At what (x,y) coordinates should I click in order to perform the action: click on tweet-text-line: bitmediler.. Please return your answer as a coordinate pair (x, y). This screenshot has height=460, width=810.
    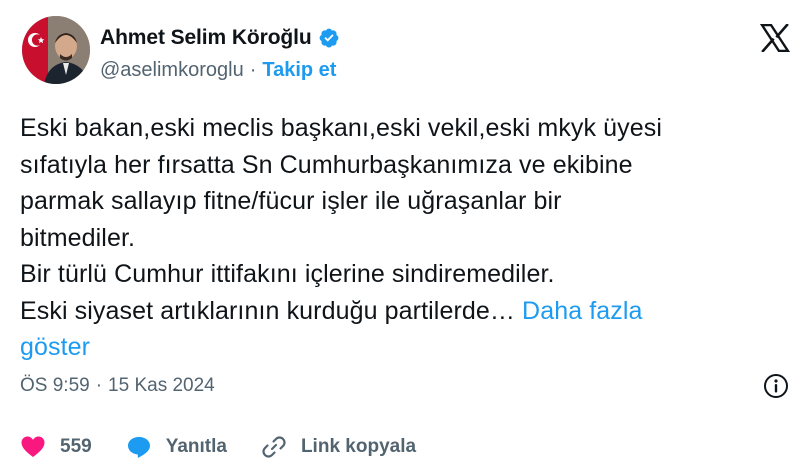
    Looking at the image, I should click on (78, 237).